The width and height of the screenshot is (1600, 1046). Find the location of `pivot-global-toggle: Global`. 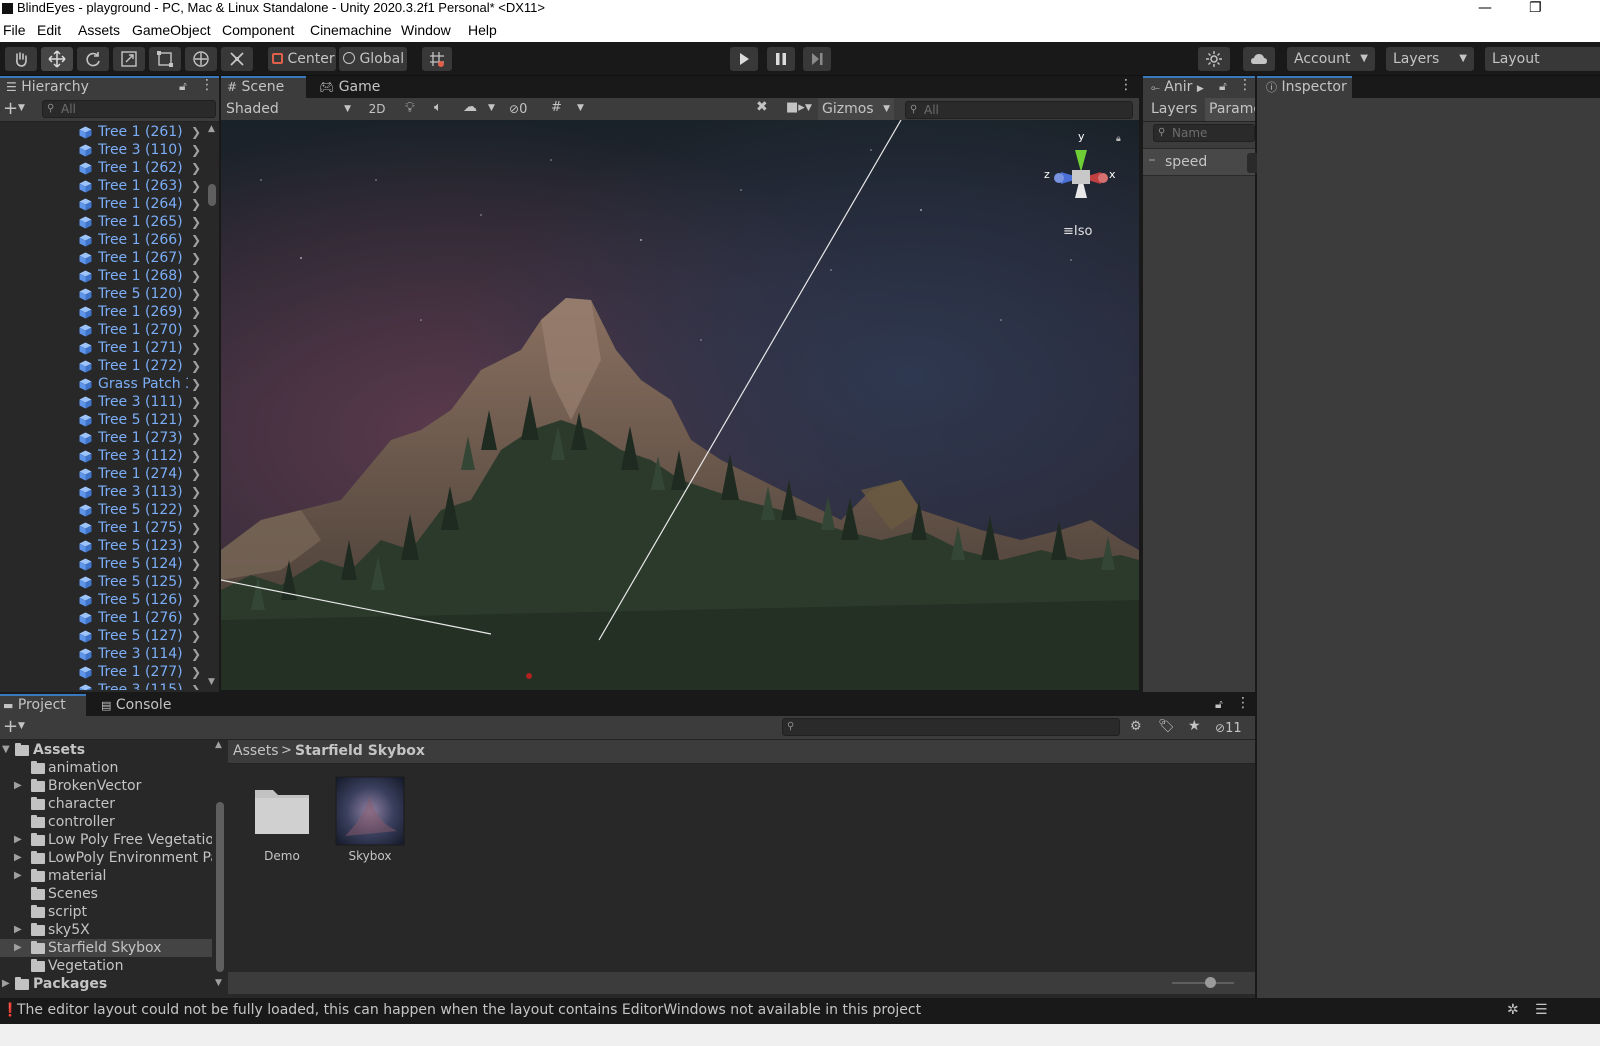

pivot-global-toggle: Global is located at coordinates (373, 59).